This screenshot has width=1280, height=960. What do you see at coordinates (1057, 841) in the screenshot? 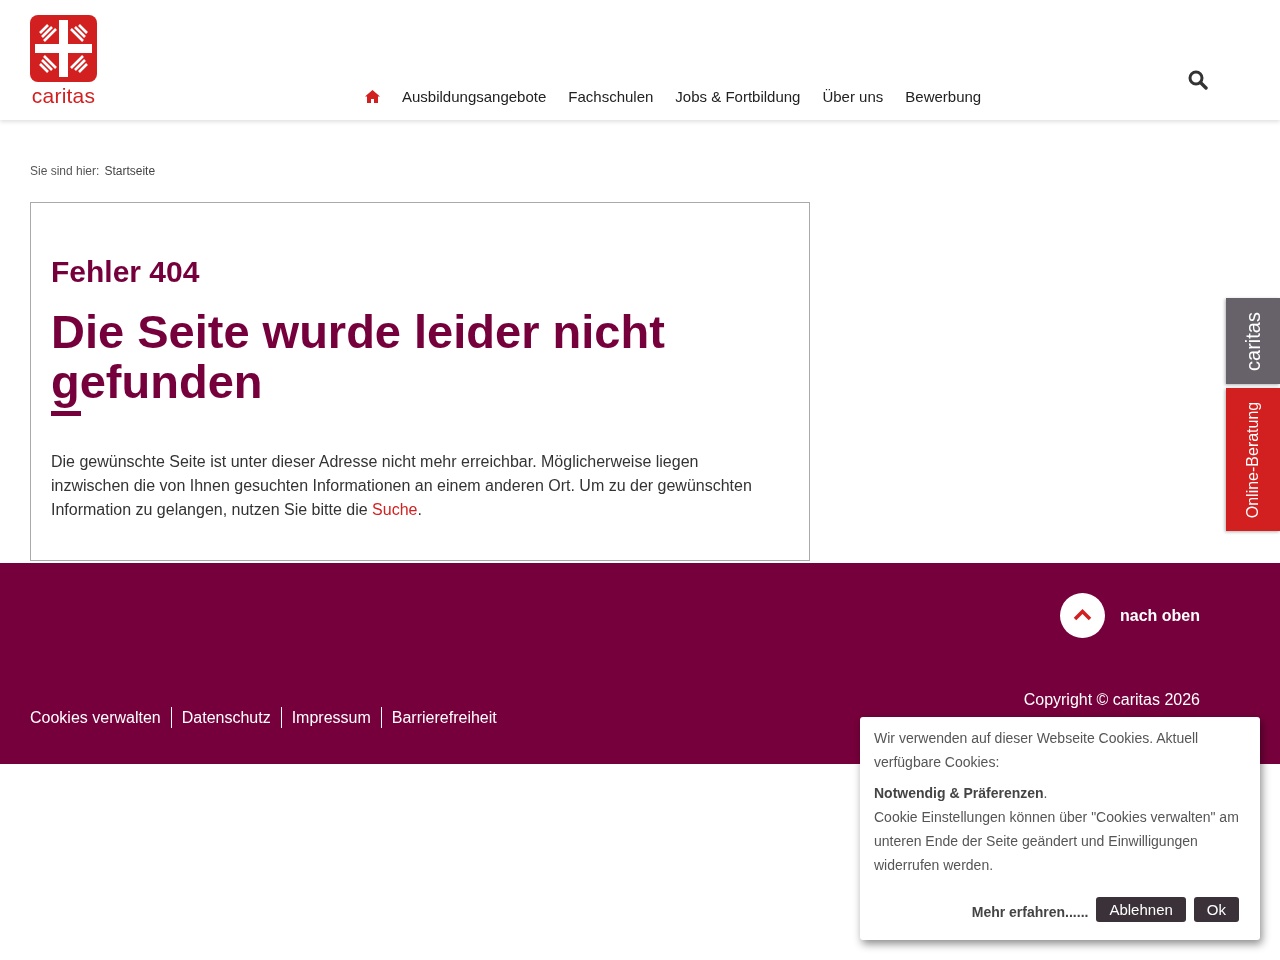
I see `cookie-details: Cookie Einstellungen können über "Cookies verwalten" am unteren Ende der Seite geändert und Einwilligungen widerrufen werden.` at bounding box center [1057, 841].